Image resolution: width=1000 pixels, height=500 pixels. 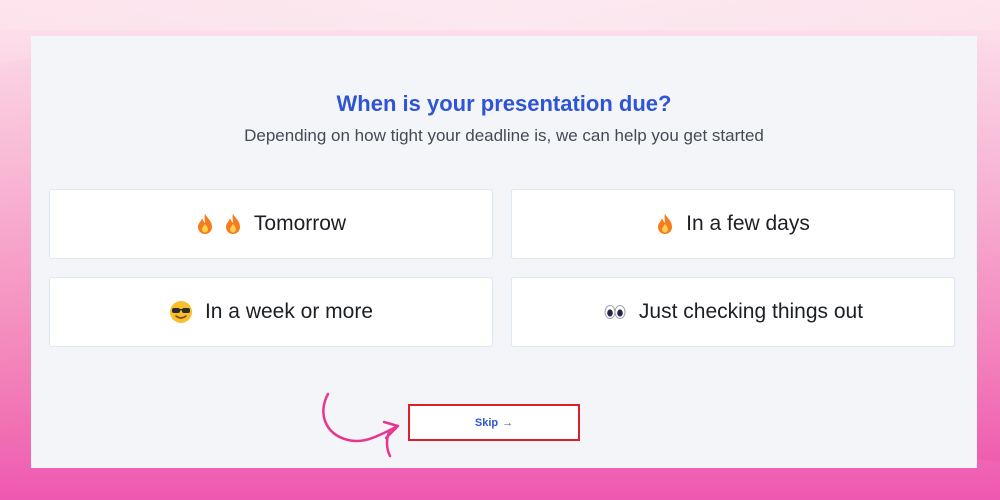 What do you see at coordinates (486, 422) in the screenshot?
I see `skip-label: Skip` at bounding box center [486, 422].